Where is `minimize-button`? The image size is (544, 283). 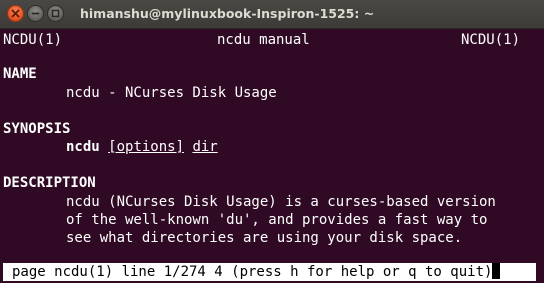
minimize-button is located at coordinates (35, 13).